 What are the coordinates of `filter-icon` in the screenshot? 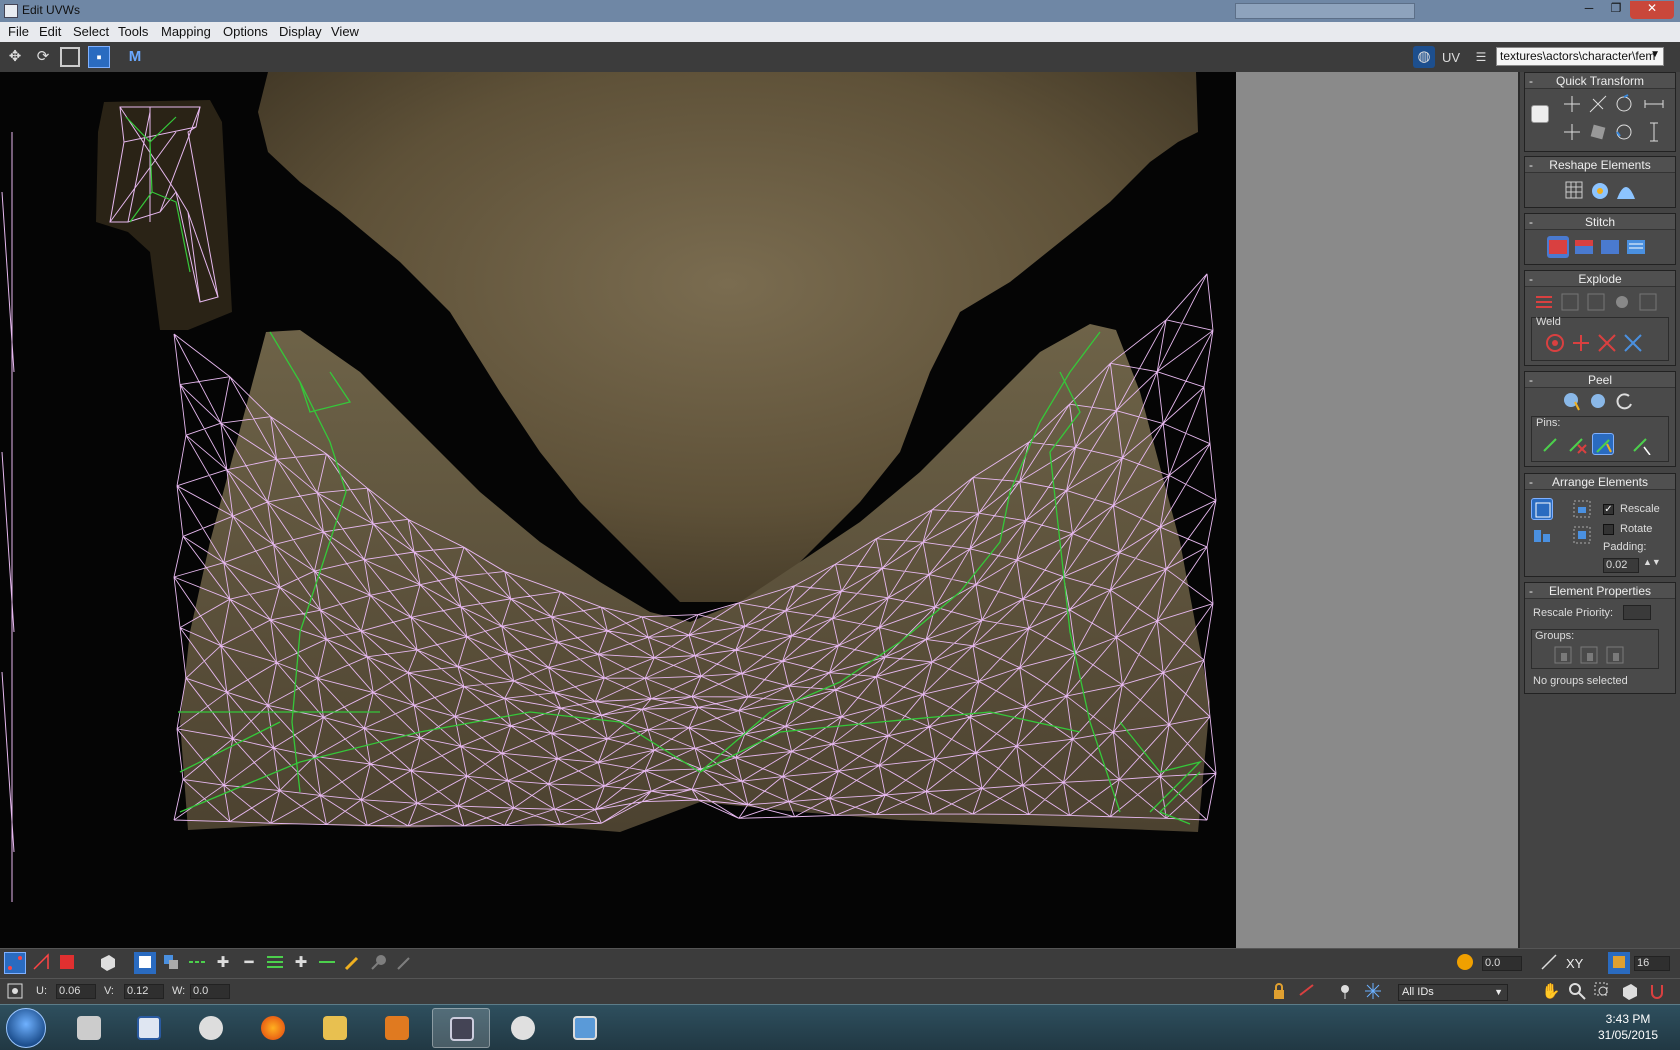 It's located at (1345, 992).